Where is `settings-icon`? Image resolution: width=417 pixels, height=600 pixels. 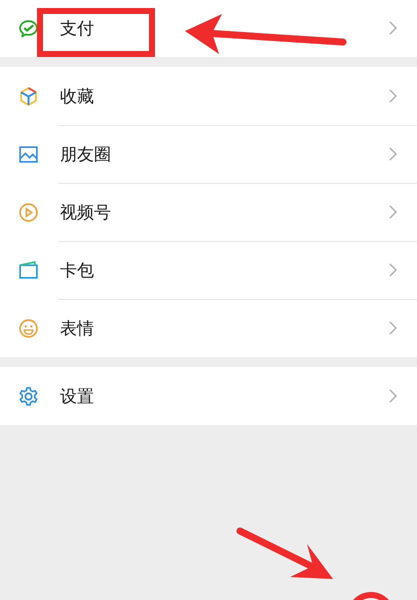 settings-icon is located at coordinates (28, 396).